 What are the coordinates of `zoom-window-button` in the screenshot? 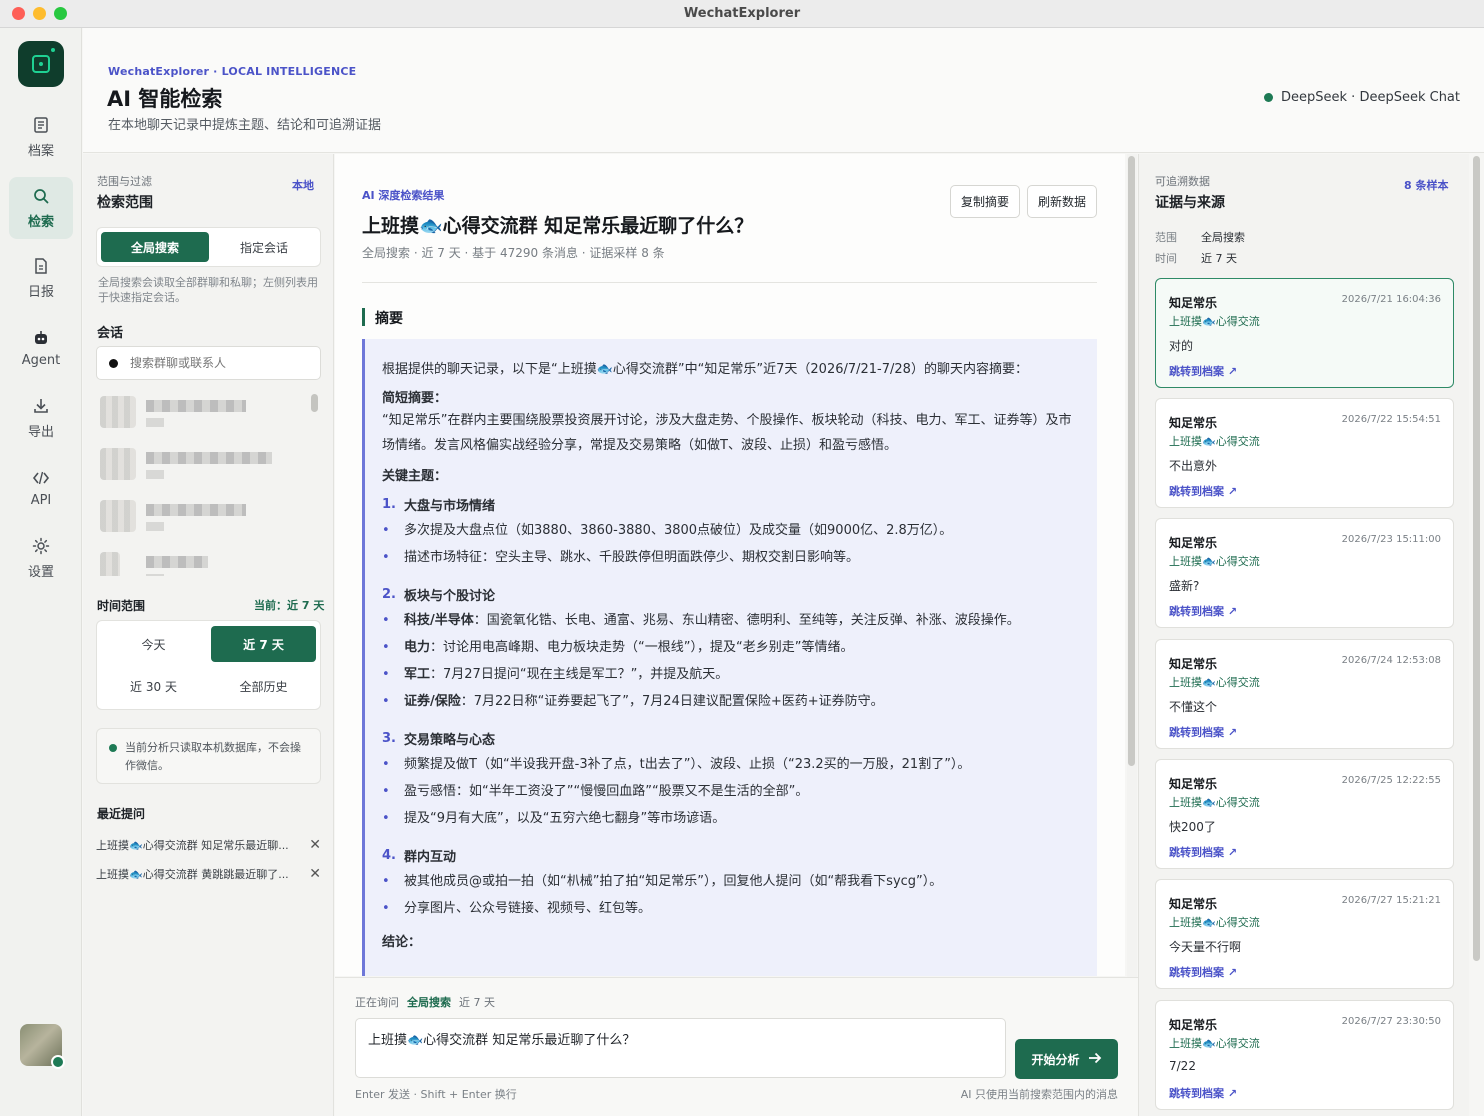 It's located at (60, 13).